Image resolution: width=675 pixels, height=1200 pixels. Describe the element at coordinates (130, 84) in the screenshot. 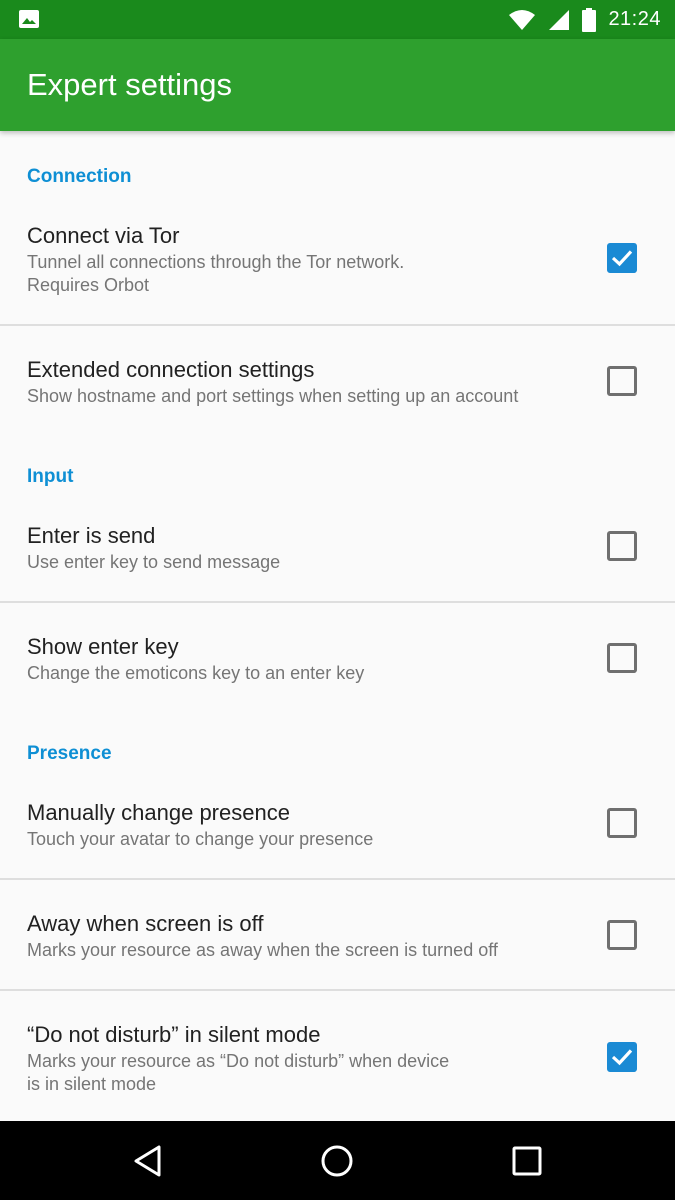

I see `page-title: Expert settings` at that location.